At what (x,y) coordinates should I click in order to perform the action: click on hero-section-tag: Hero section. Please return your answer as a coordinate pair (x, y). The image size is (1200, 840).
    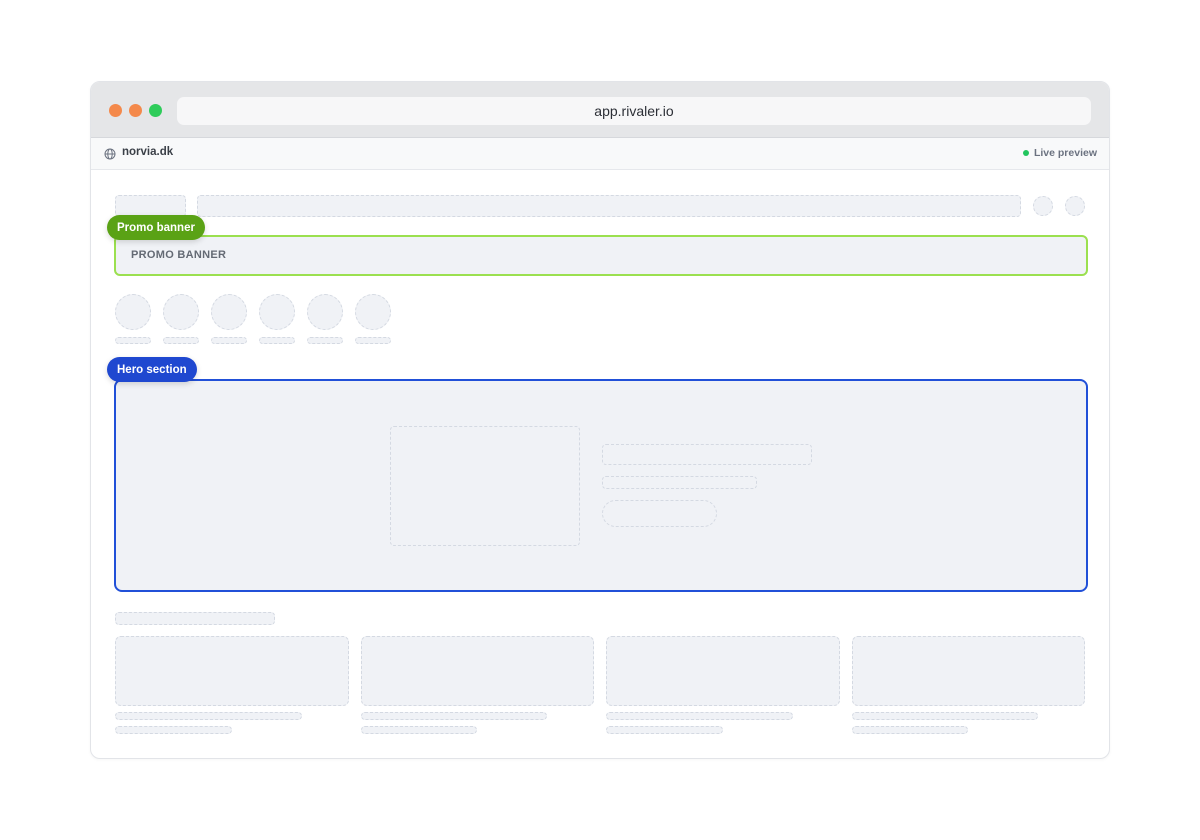
    Looking at the image, I should click on (152, 369).